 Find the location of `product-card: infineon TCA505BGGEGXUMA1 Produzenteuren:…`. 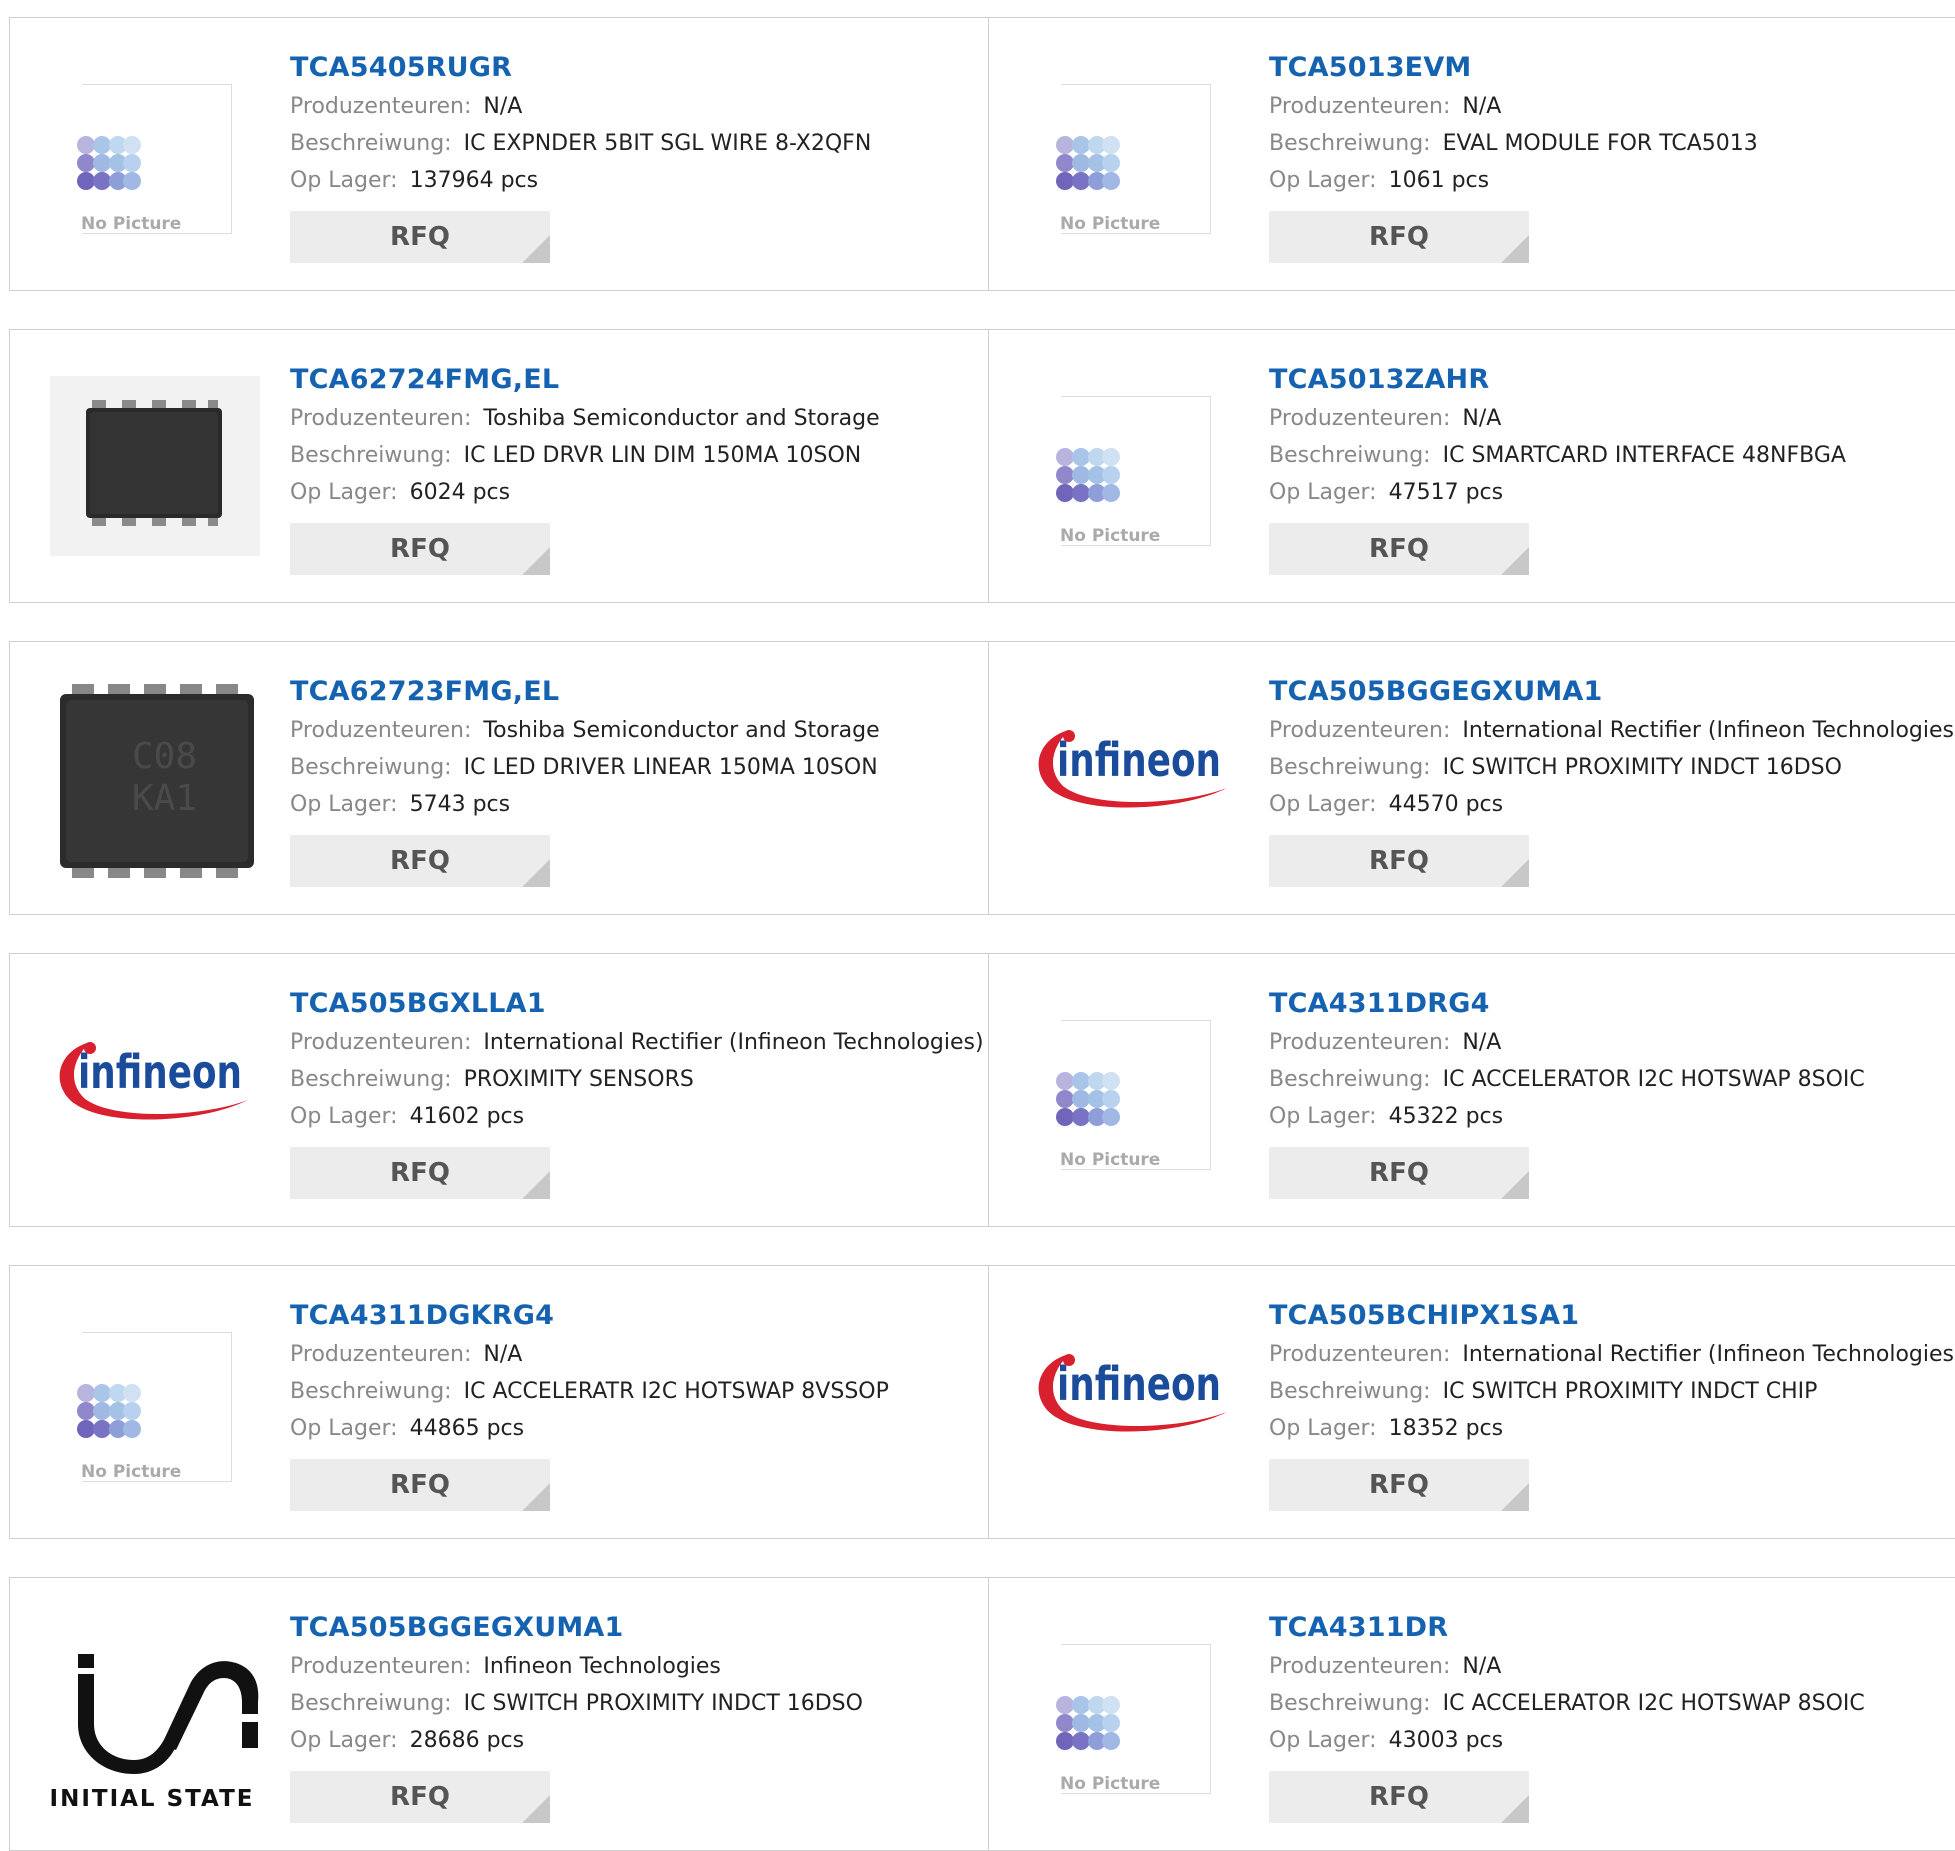

product-card: infineon TCA505BGGEGXUMA1 Produzenteuren:… is located at coordinates (1472, 778).